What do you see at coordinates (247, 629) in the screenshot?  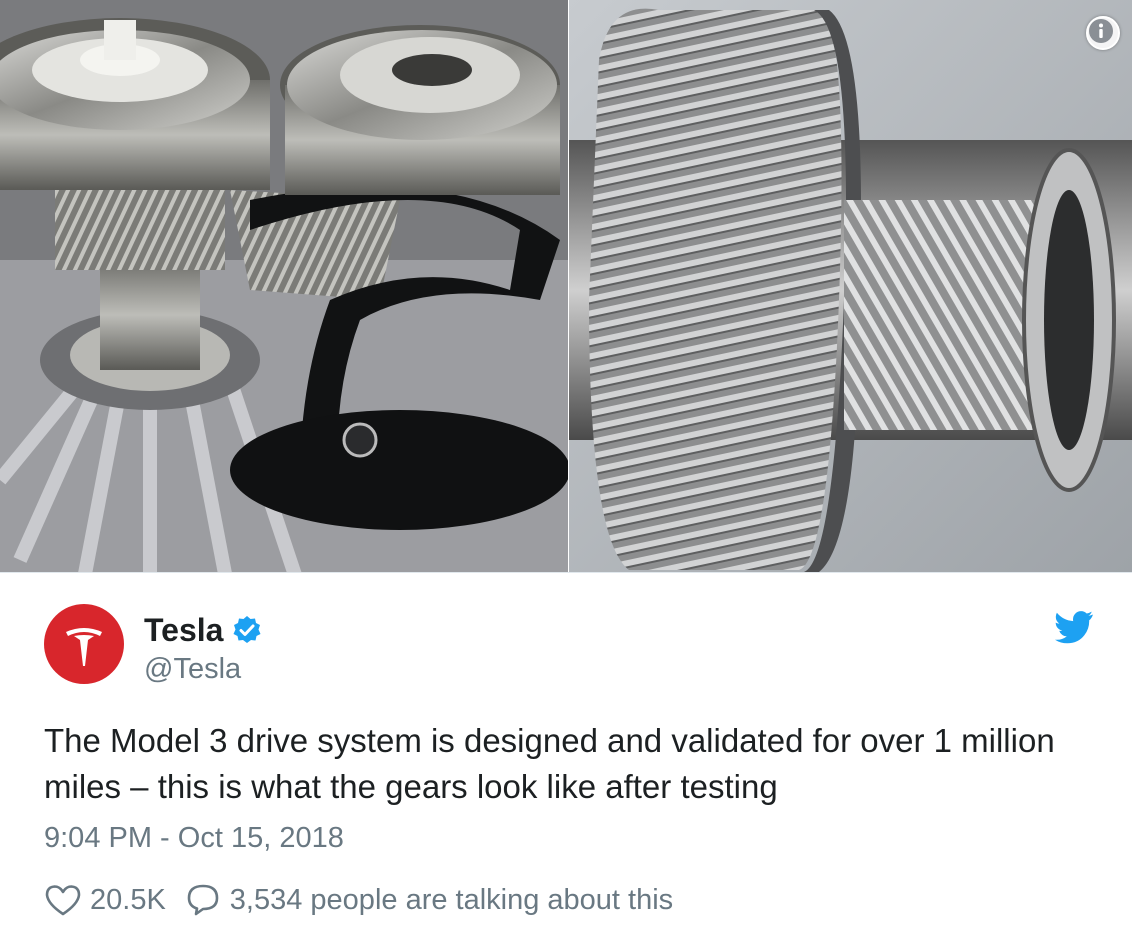 I see `verified-badge-icon` at bounding box center [247, 629].